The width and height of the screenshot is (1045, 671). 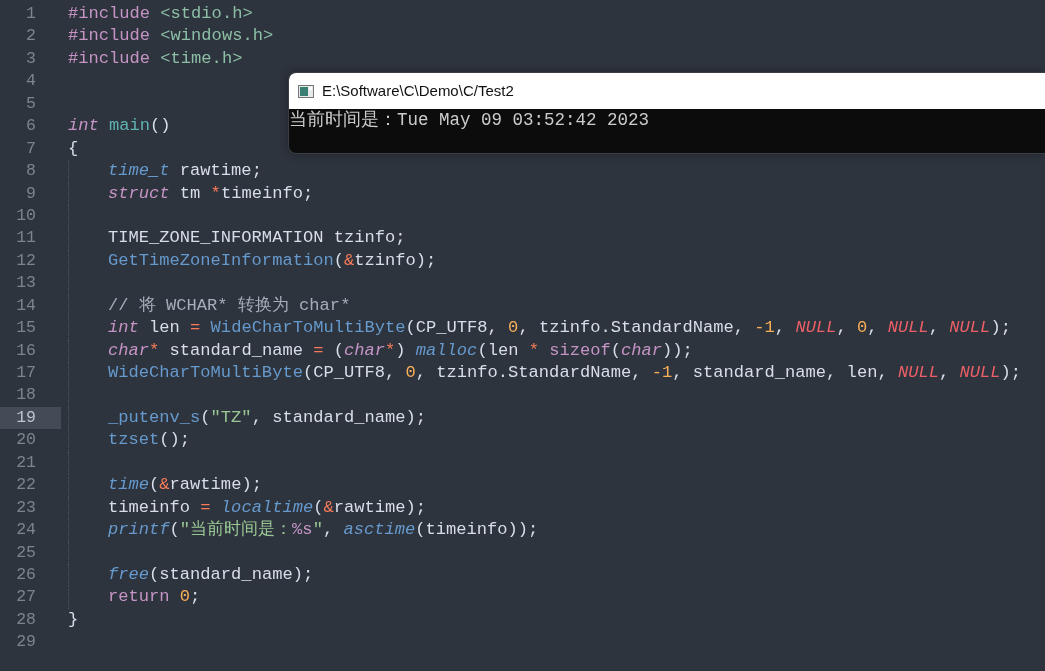 I want to click on code-line: char* standard_name = (char*) malloc(len * sizeof(char));, so click(x=400, y=350).